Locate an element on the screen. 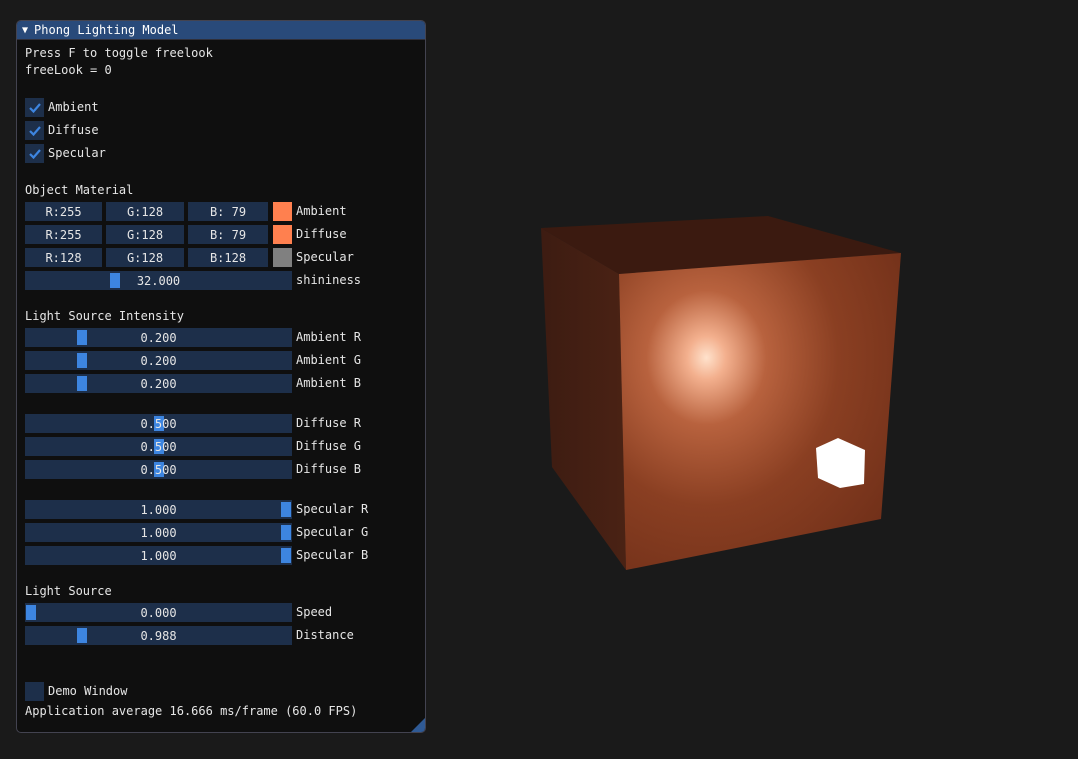  ambient-b-slider: 0.200 is located at coordinates (158, 383).